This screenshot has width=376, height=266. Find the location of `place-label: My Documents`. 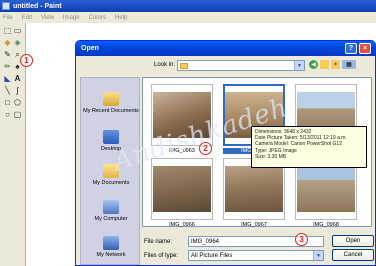

place-label: My Documents is located at coordinates (111, 183).